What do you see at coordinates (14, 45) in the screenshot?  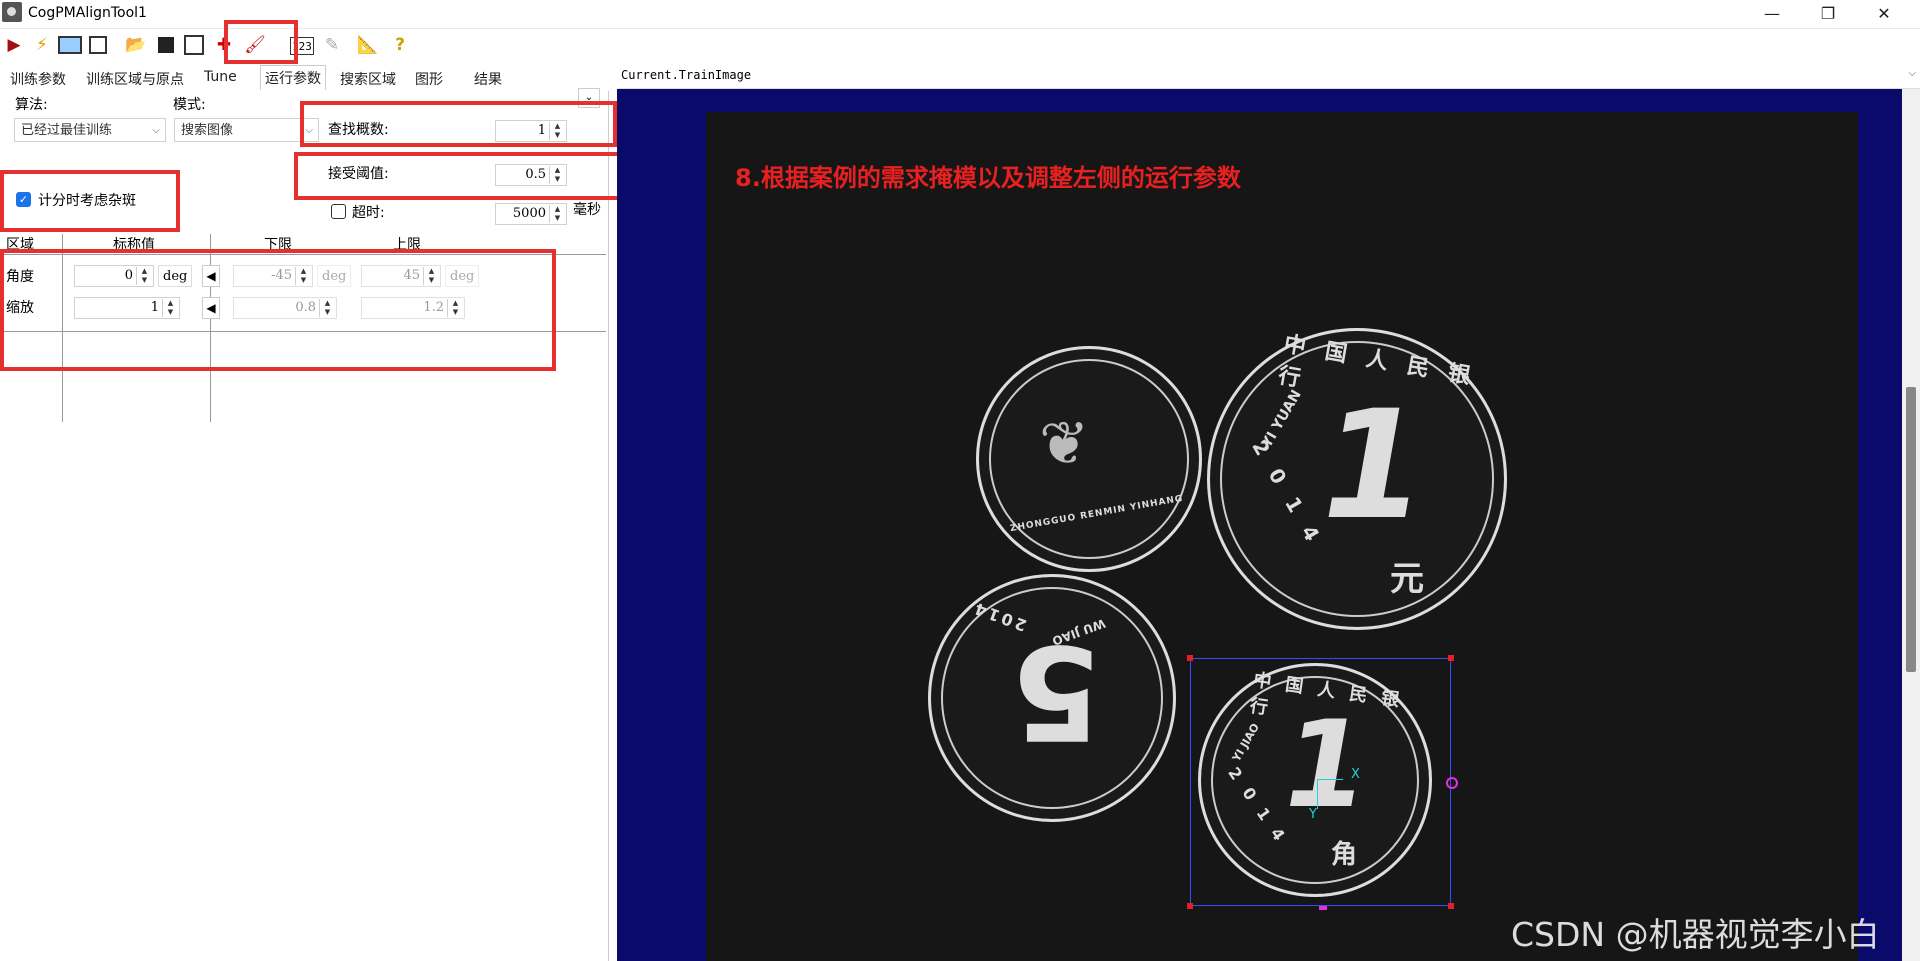 I see `run-icon: ▶` at bounding box center [14, 45].